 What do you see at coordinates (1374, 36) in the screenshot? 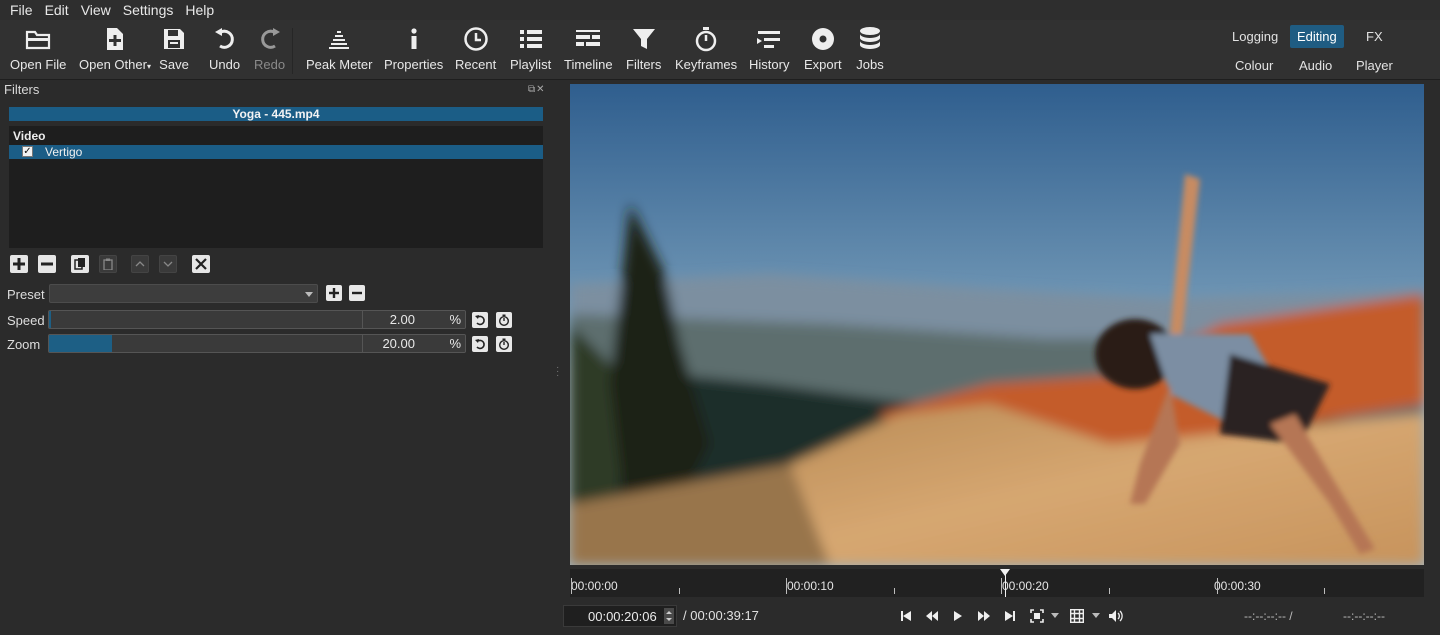
I see `layout-fx: FX` at bounding box center [1374, 36].